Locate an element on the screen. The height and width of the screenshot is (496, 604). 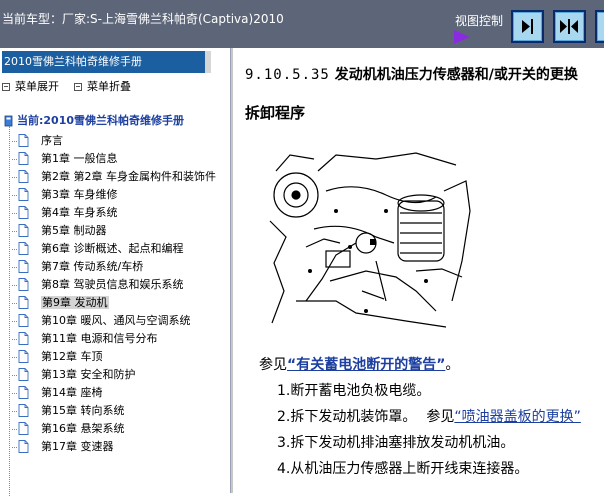
chapter-label: 第4章 车身系统 is located at coordinates (79, 212).